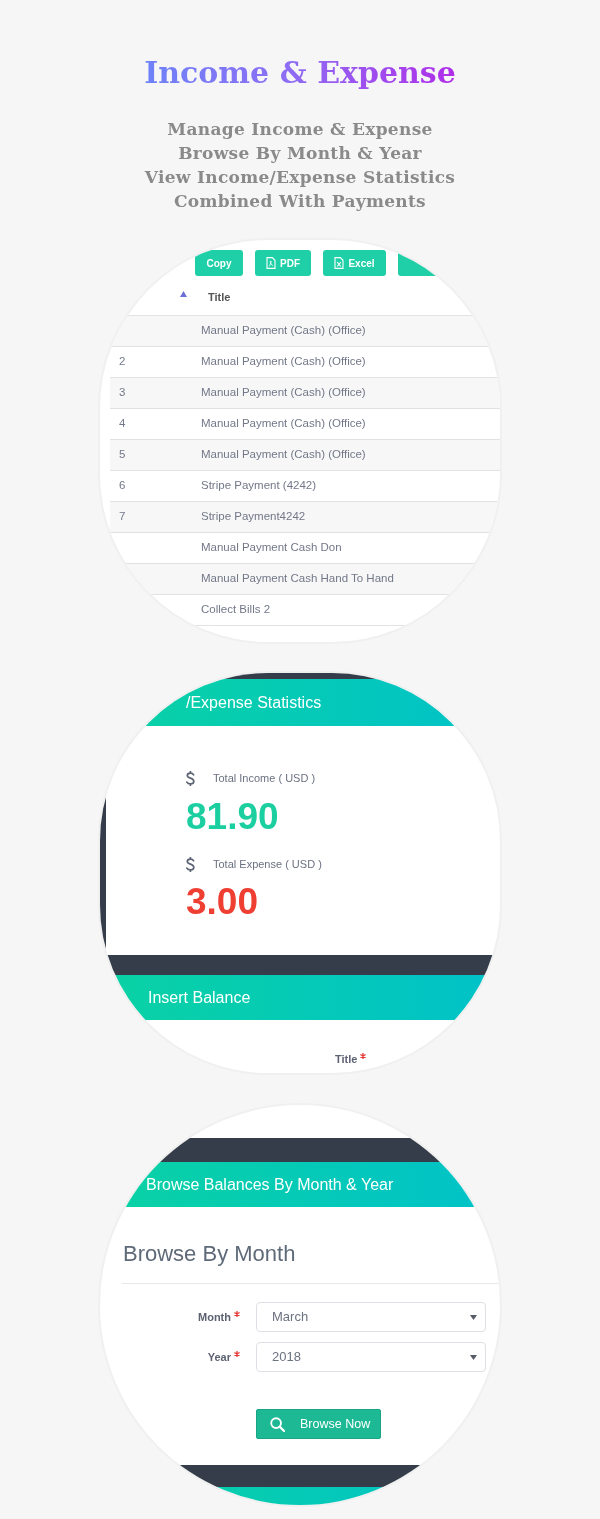  I want to click on field-label: Year, so click(219, 1357).